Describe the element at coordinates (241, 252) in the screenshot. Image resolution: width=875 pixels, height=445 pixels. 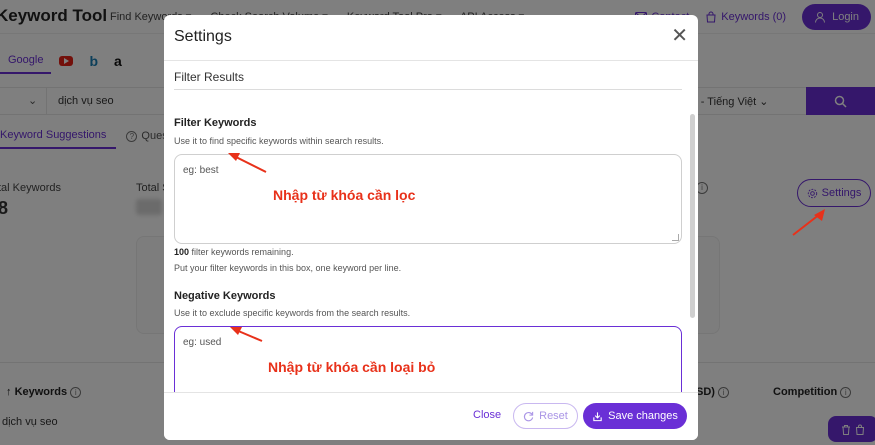
I see `remaining-text: filter keywords remaining.` at that location.